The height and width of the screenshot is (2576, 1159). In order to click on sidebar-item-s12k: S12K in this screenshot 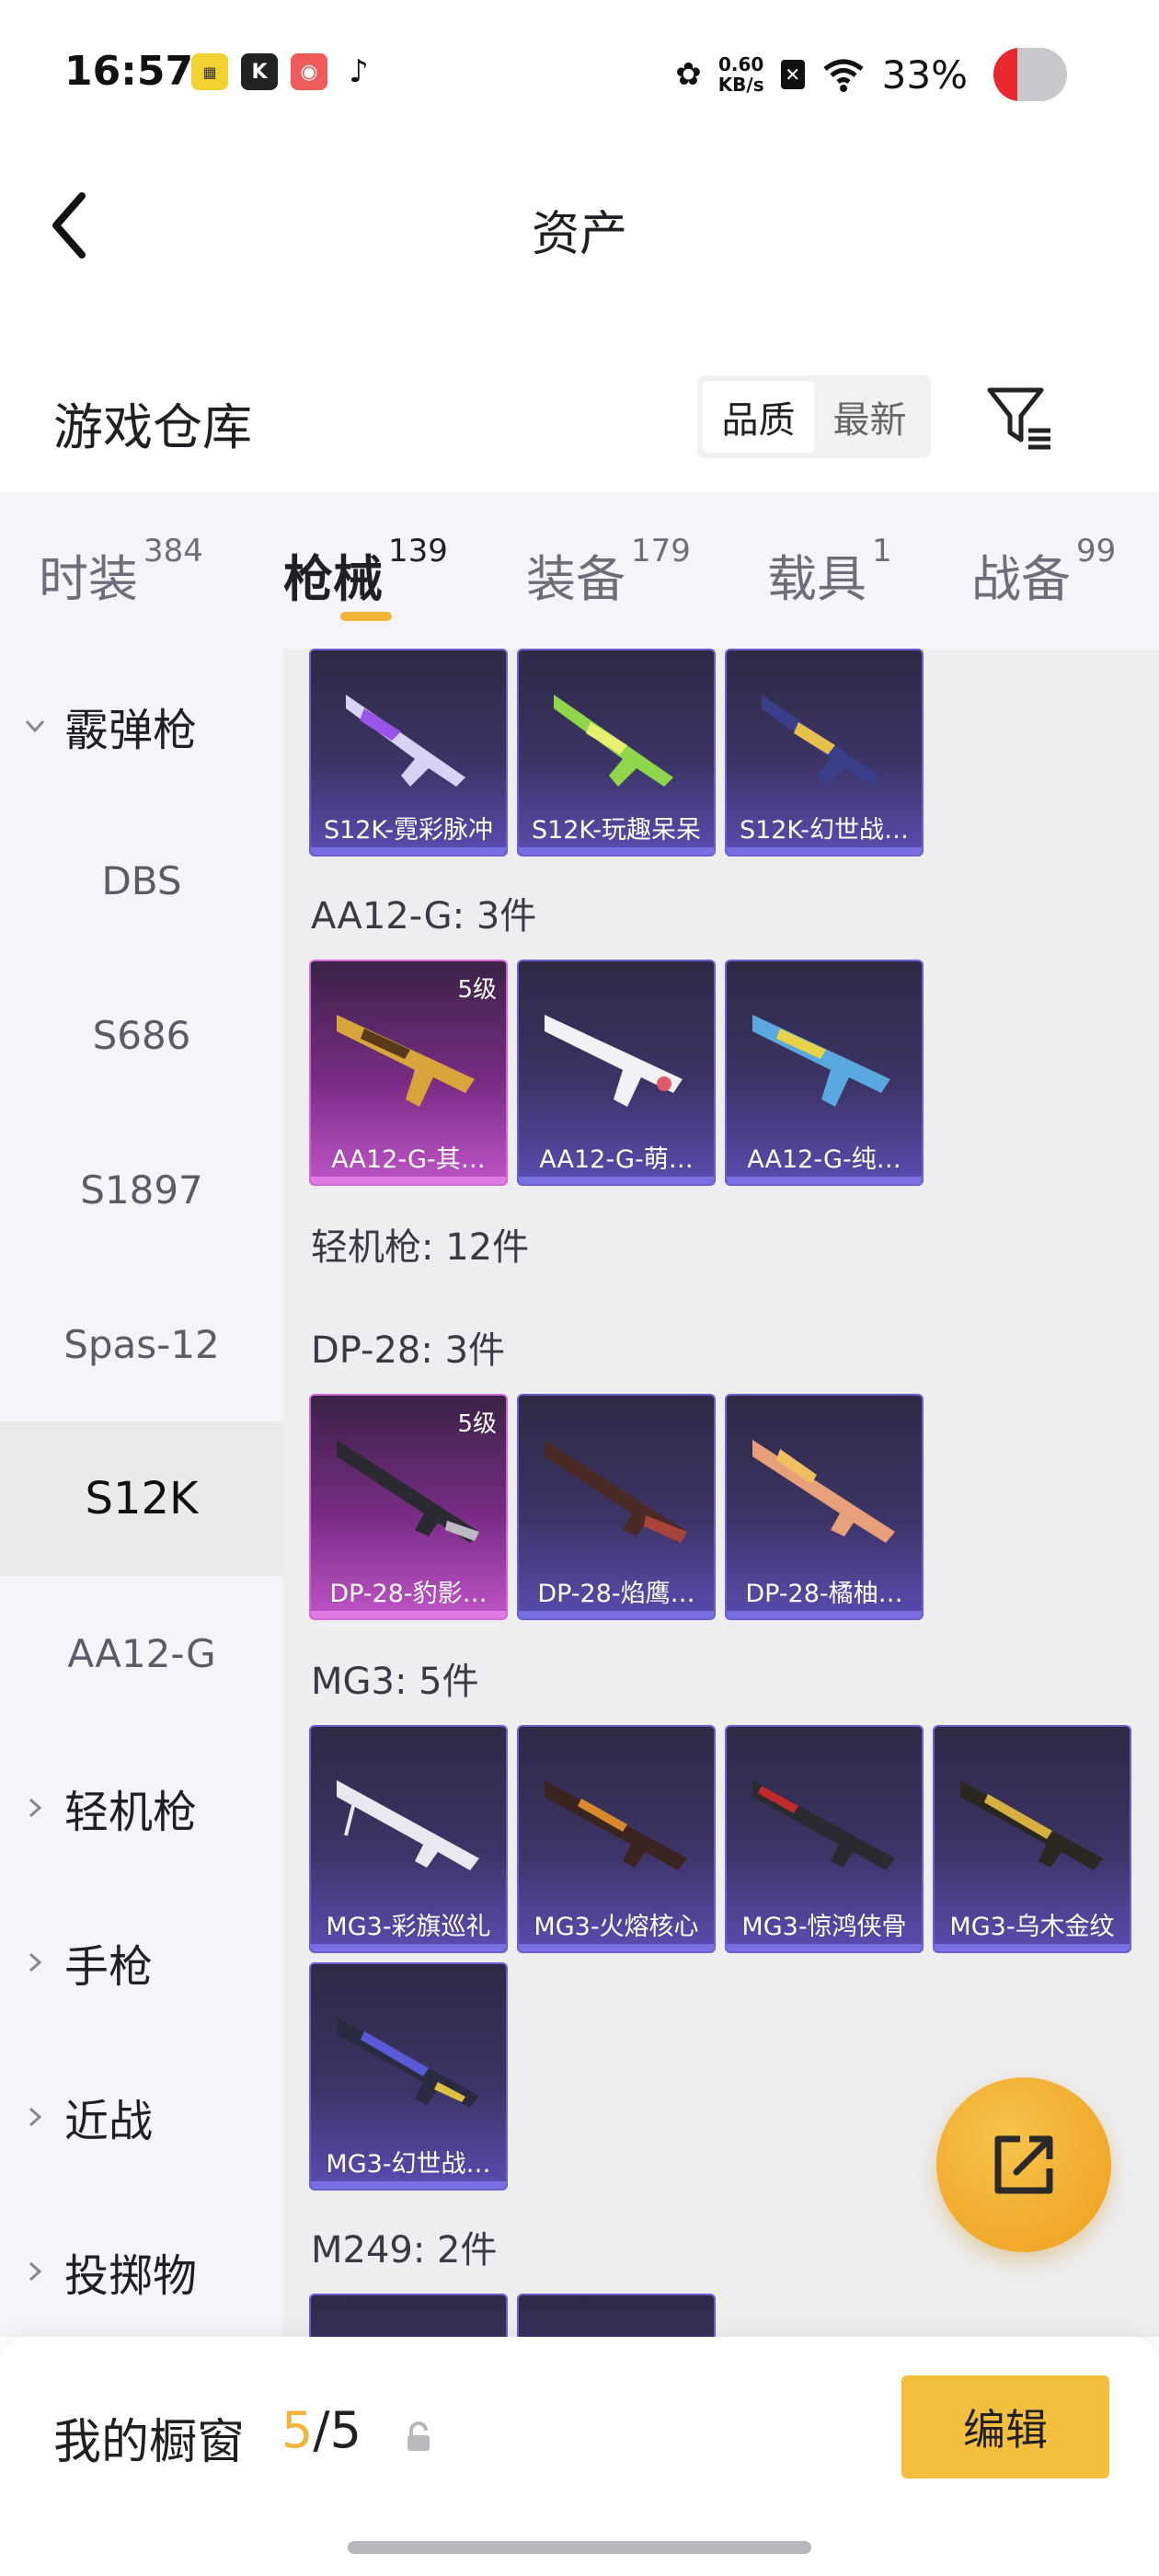, I will do `click(141, 1498)`.